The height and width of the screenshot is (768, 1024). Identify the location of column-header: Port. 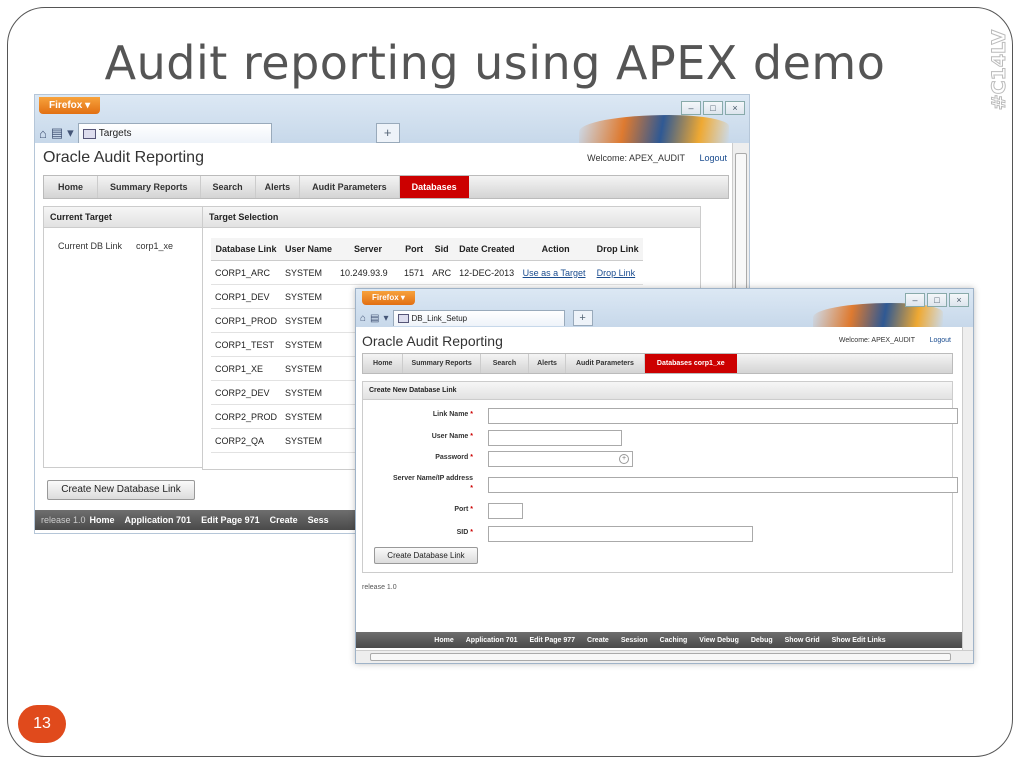
(414, 249).